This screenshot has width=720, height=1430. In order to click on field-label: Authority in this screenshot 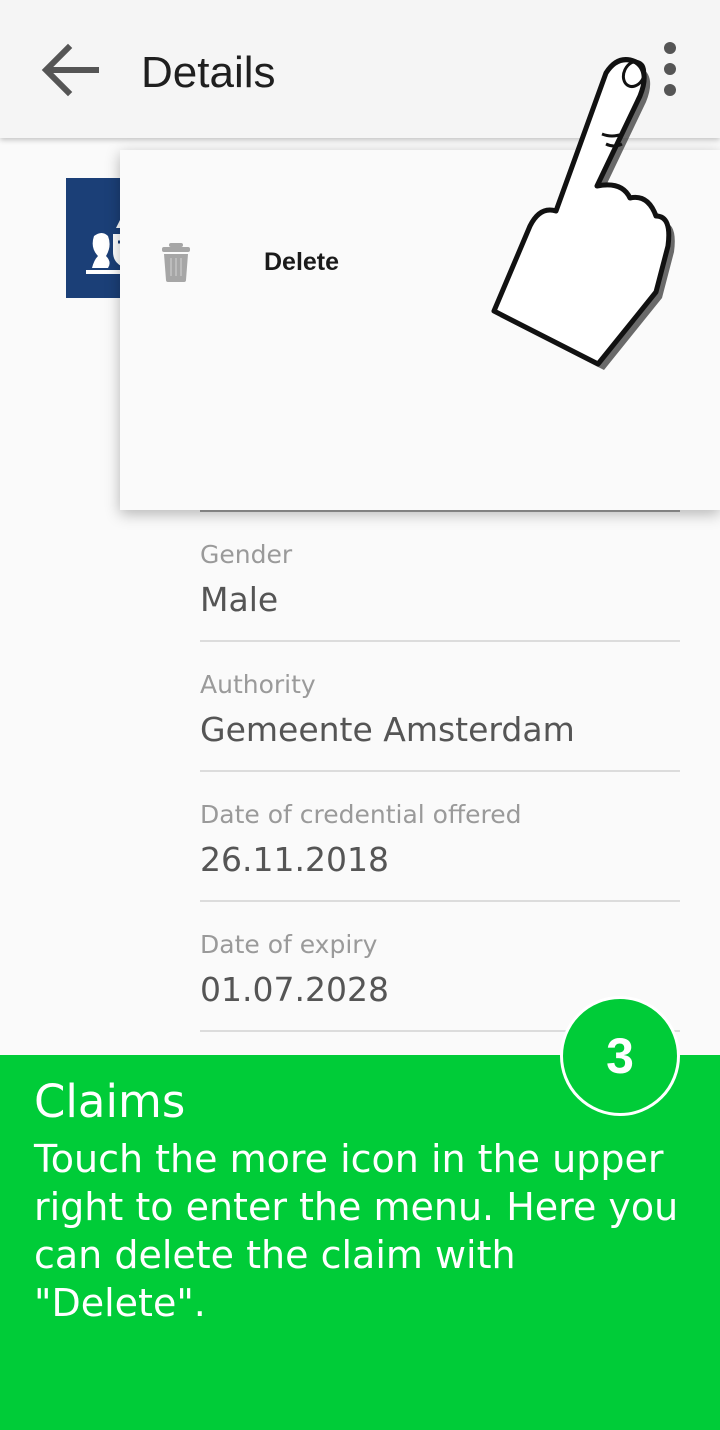, I will do `click(258, 684)`.